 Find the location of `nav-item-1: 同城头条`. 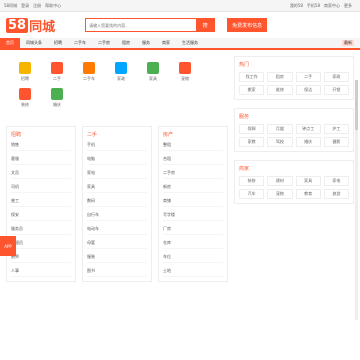

nav-item-1: 同城头条 is located at coordinates (34, 43).